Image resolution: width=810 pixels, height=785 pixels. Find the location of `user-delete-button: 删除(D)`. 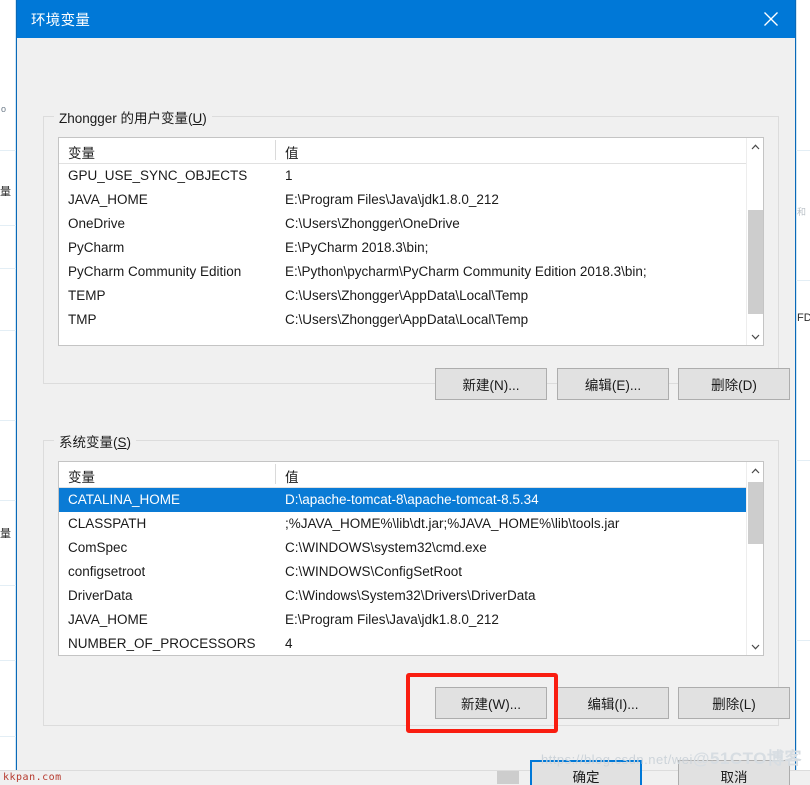

user-delete-button: 删除(D) is located at coordinates (734, 384).